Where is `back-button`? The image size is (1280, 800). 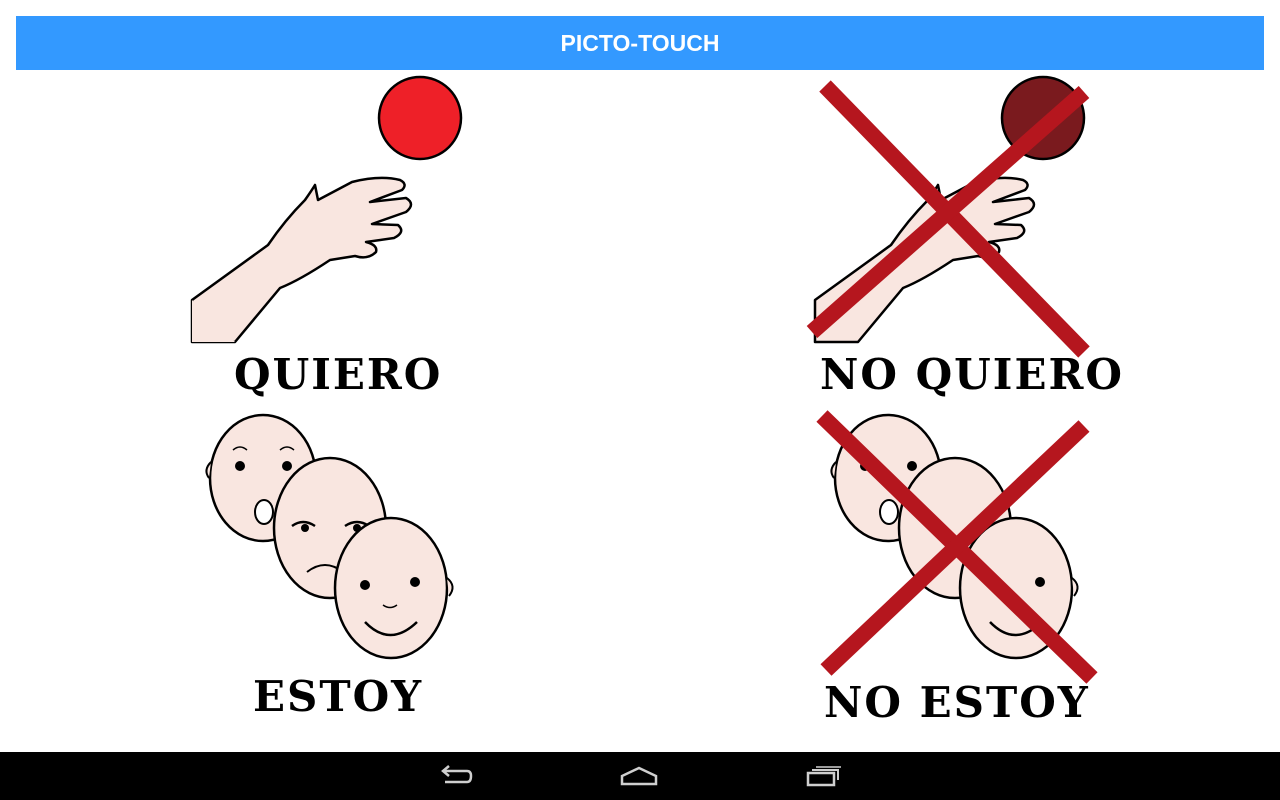
back-button is located at coordinates (455, 776).